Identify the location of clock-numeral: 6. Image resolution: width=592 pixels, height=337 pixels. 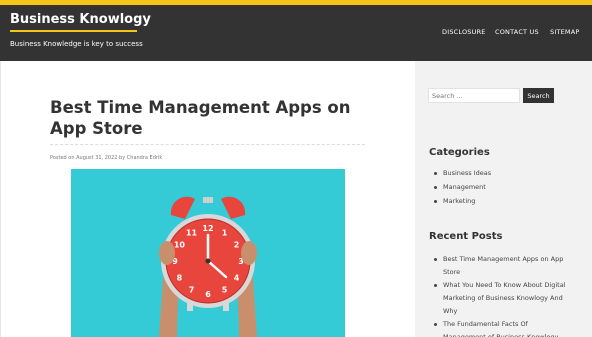
(208, 294).